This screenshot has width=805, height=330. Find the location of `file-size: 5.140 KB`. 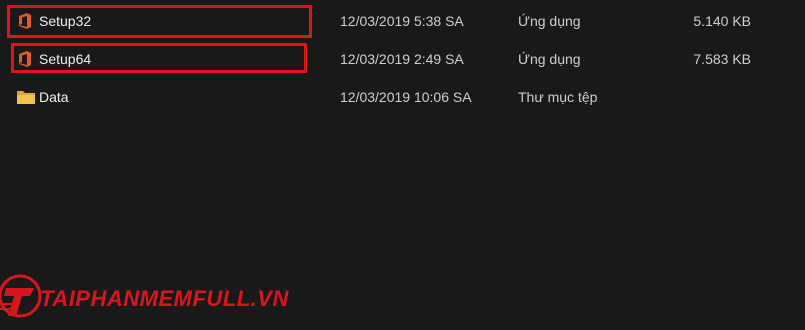

file-size: 5.140 KB is located at coordinates (722, 21).